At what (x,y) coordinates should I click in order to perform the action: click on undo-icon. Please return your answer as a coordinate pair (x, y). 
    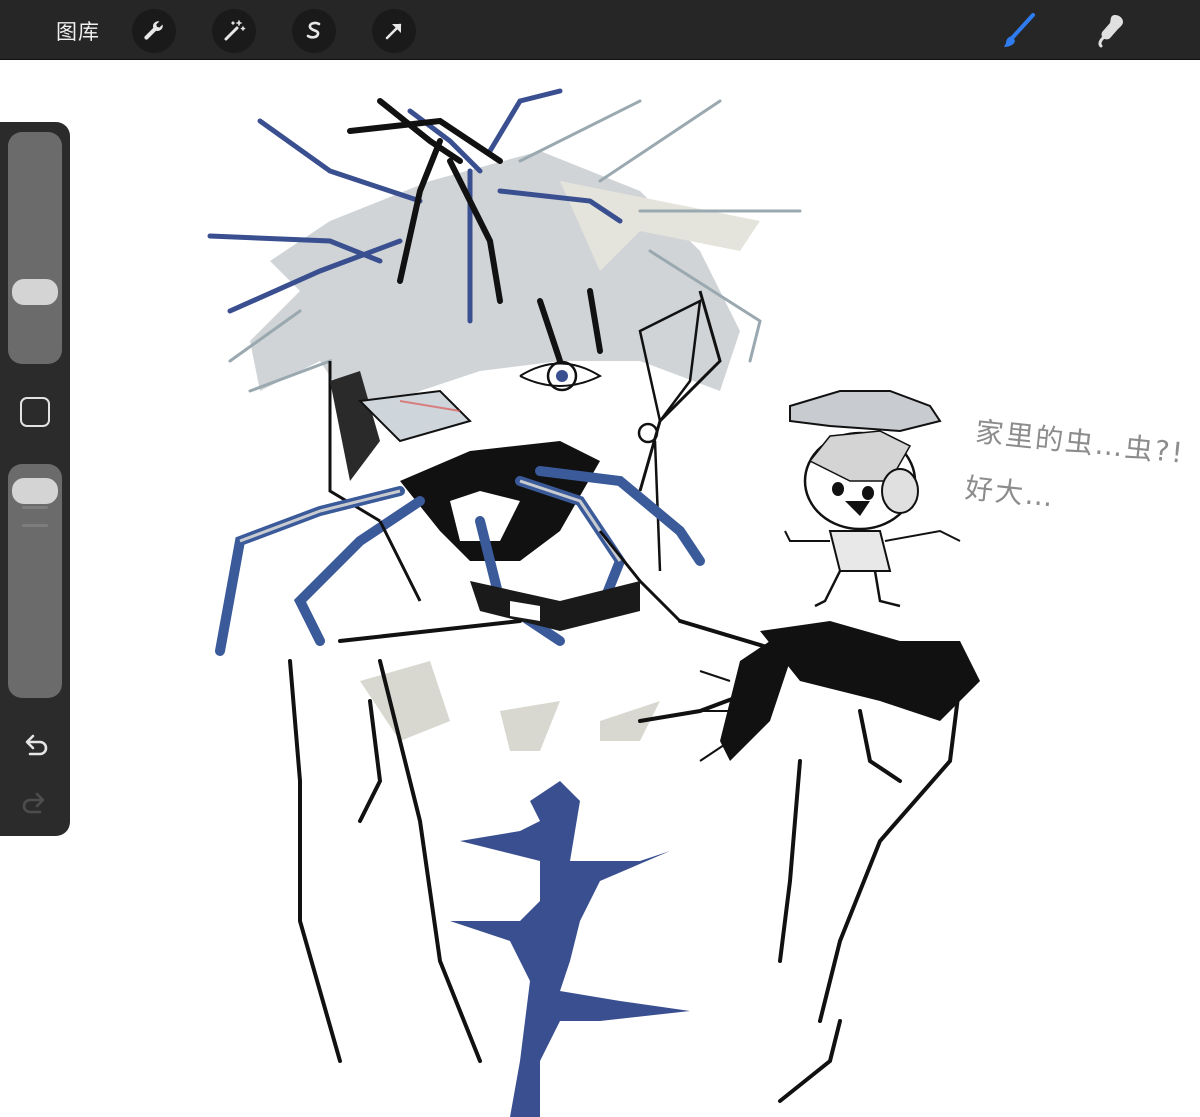
    Looking at the image, I should click on (36, 745).